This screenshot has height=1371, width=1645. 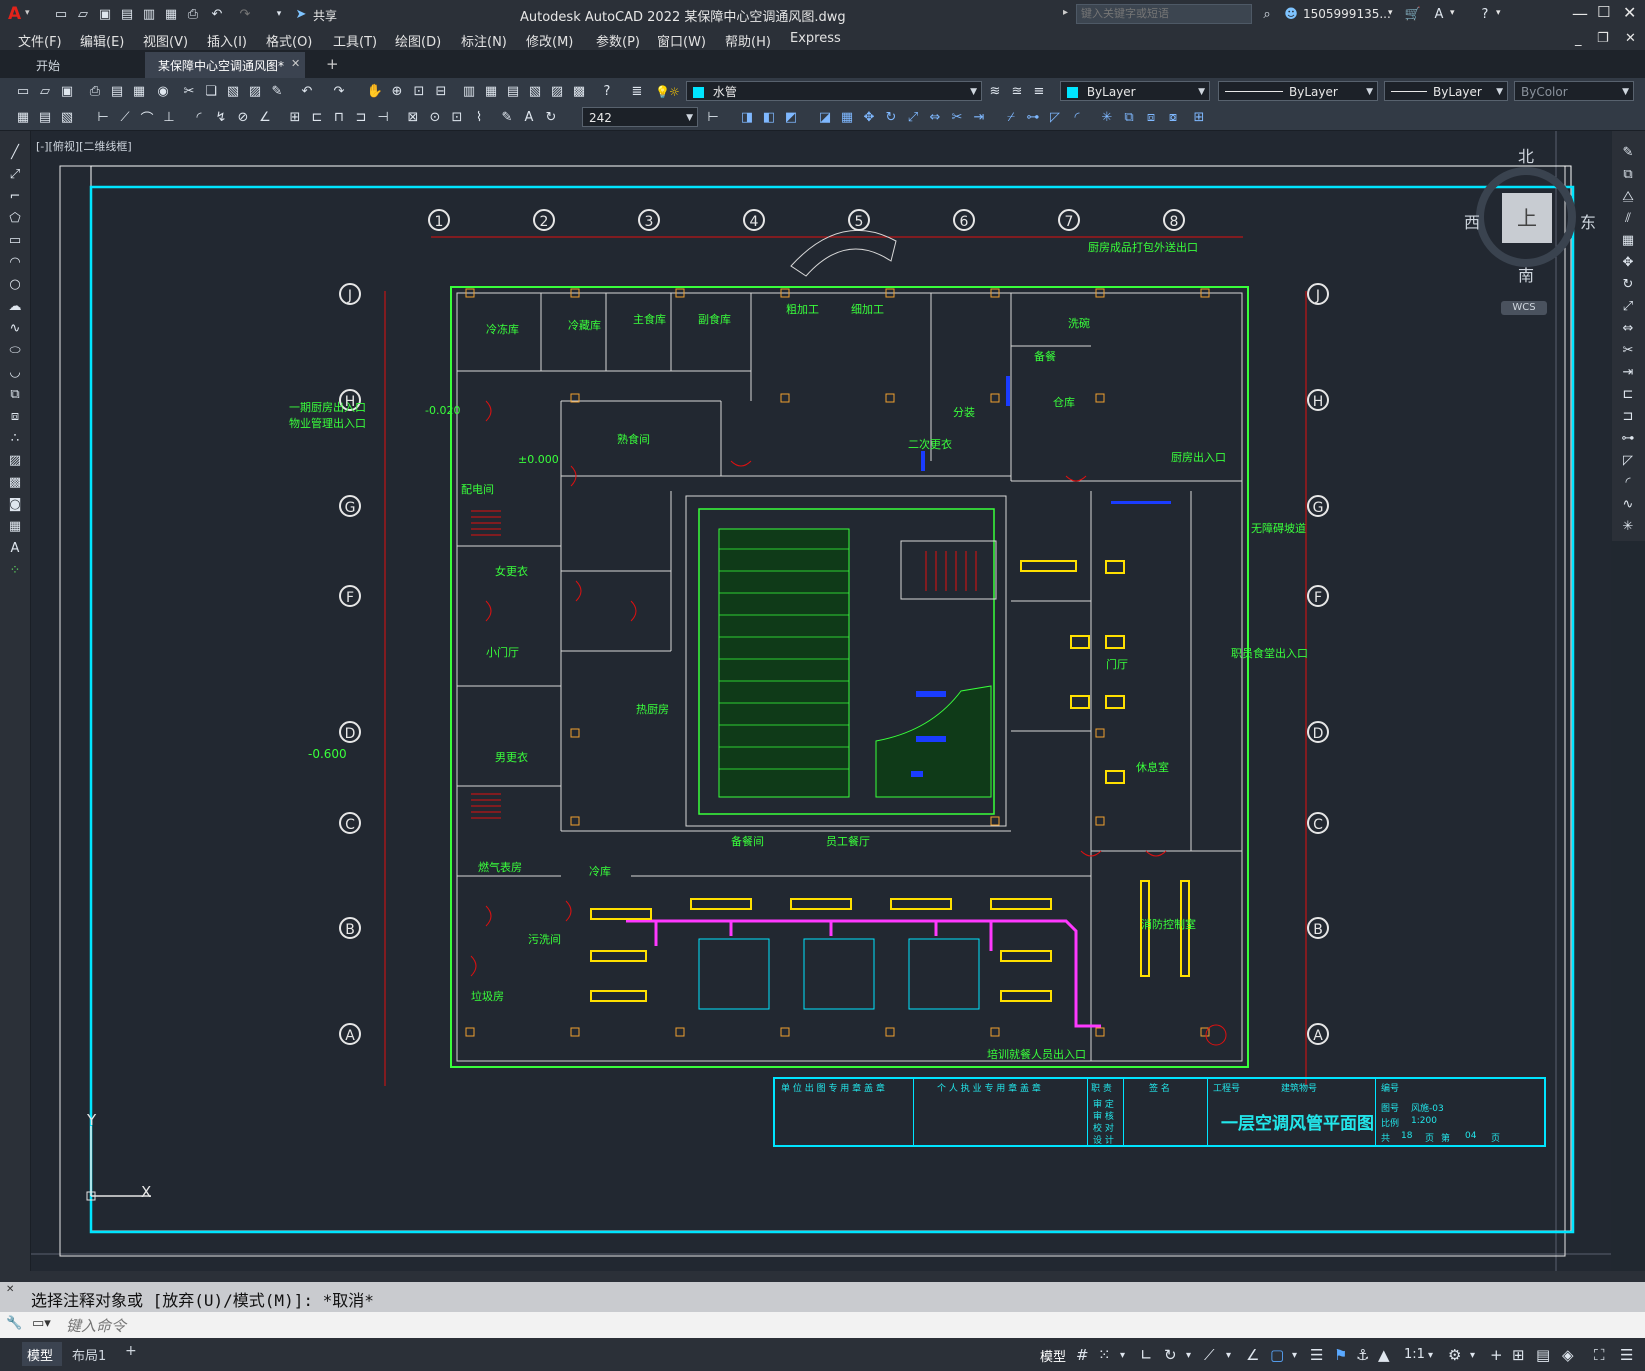 I want to click on send-back-icon: ⧇, so click(x=1173, y=117).